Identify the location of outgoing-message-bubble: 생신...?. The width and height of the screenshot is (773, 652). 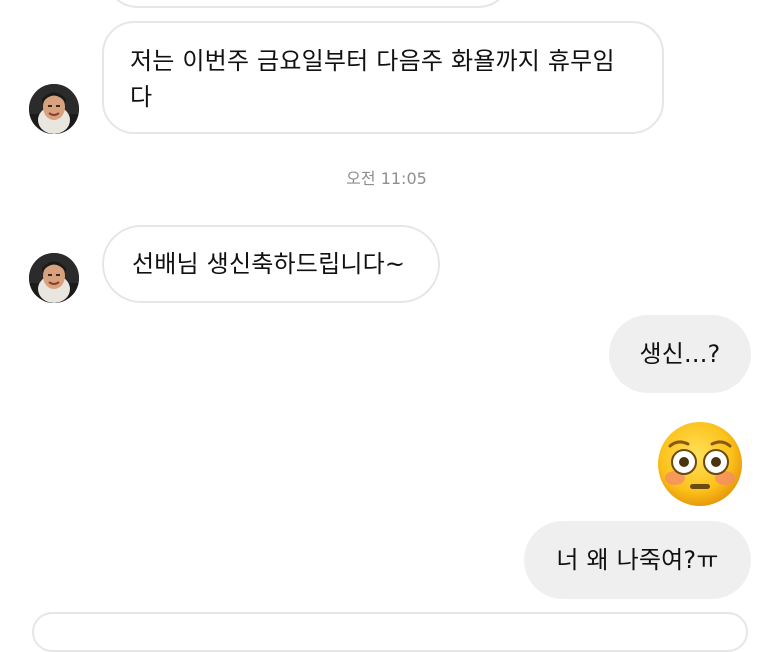
(680, 354).